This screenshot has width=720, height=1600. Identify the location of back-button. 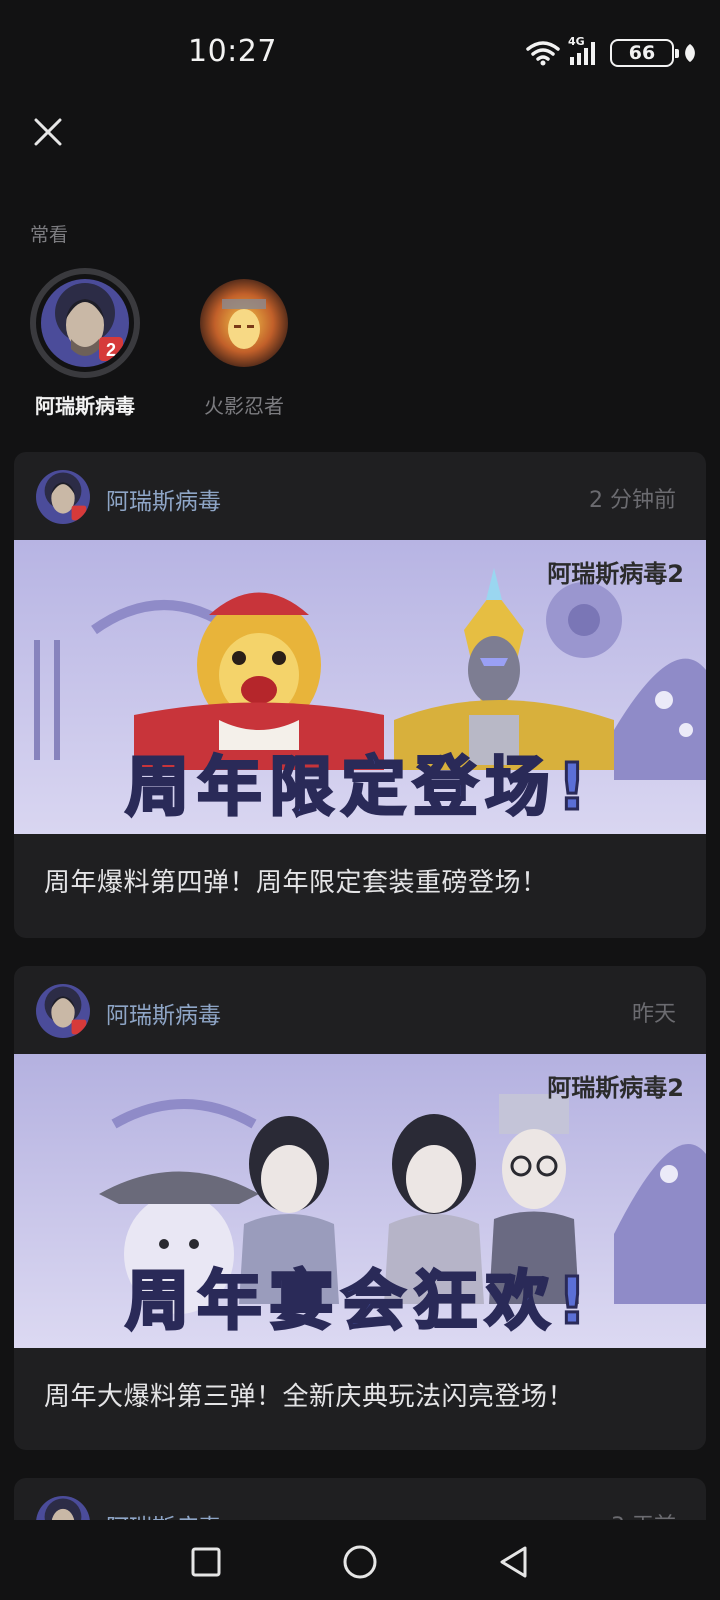
(514, 1562).